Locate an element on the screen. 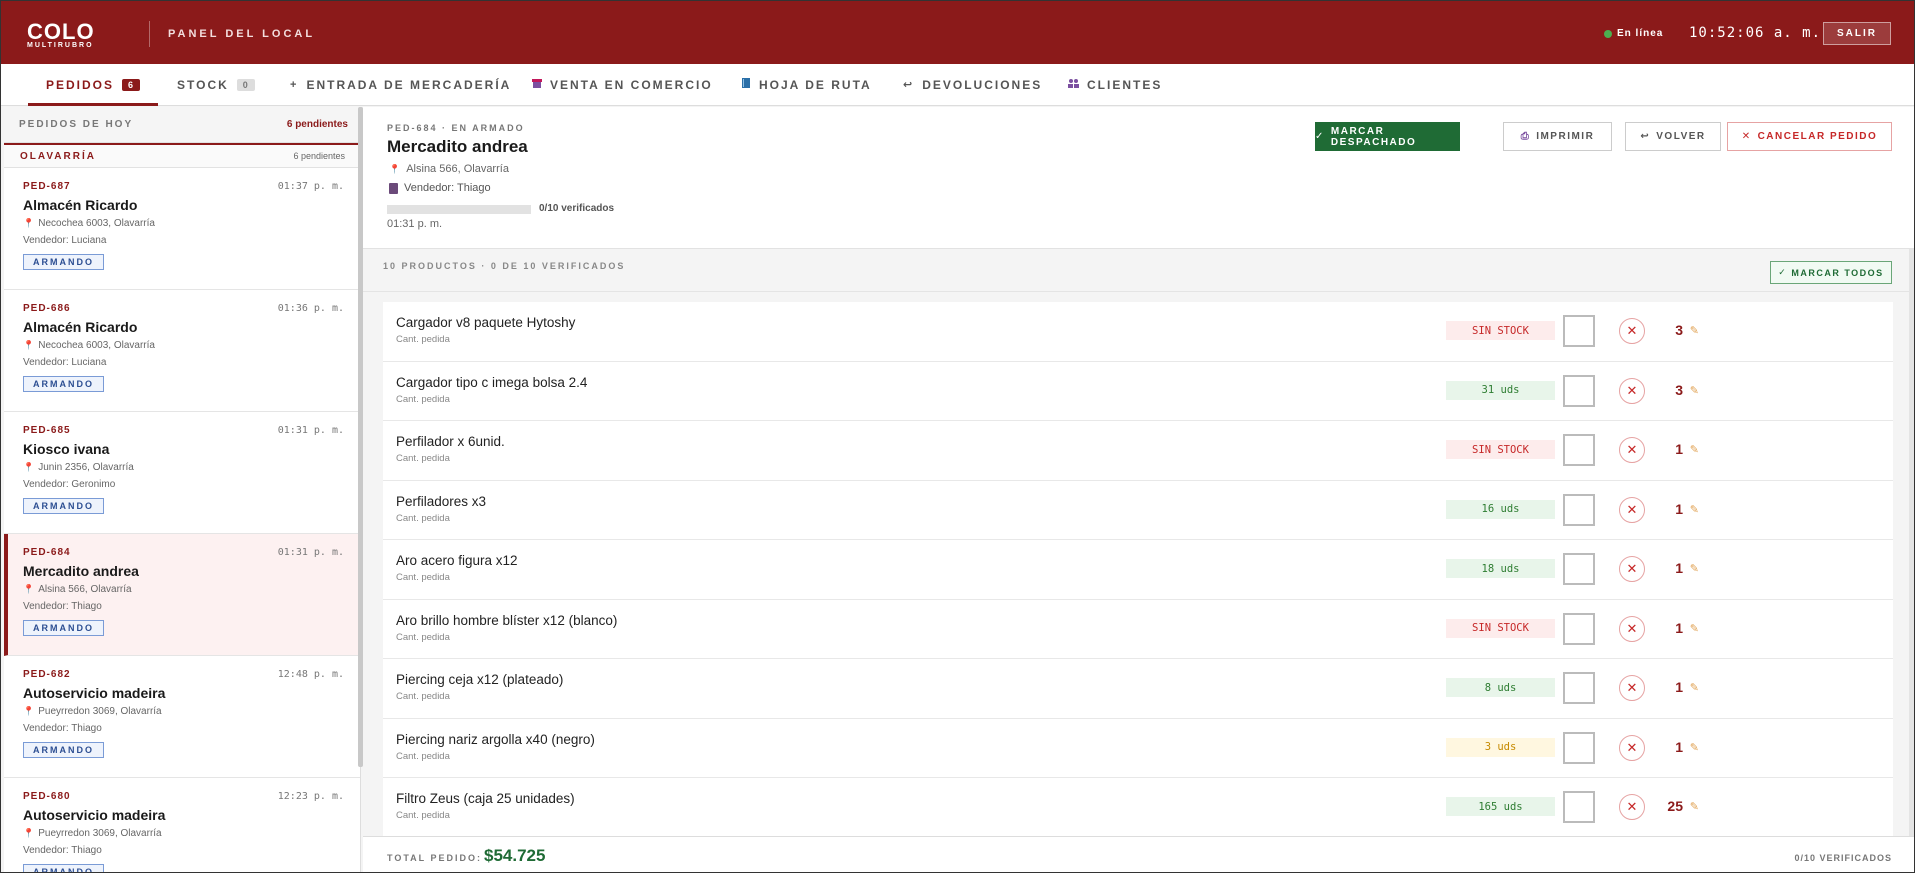 Image resolution: width=1915 pixels, height=873 pixels. button-label: VOLVER is located at coordinates (1681, 136).